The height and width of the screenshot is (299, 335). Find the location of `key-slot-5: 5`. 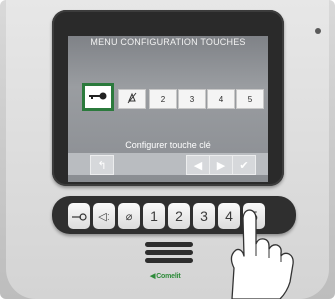

key-slot-5: 5 is located at coordinates (250, 99).